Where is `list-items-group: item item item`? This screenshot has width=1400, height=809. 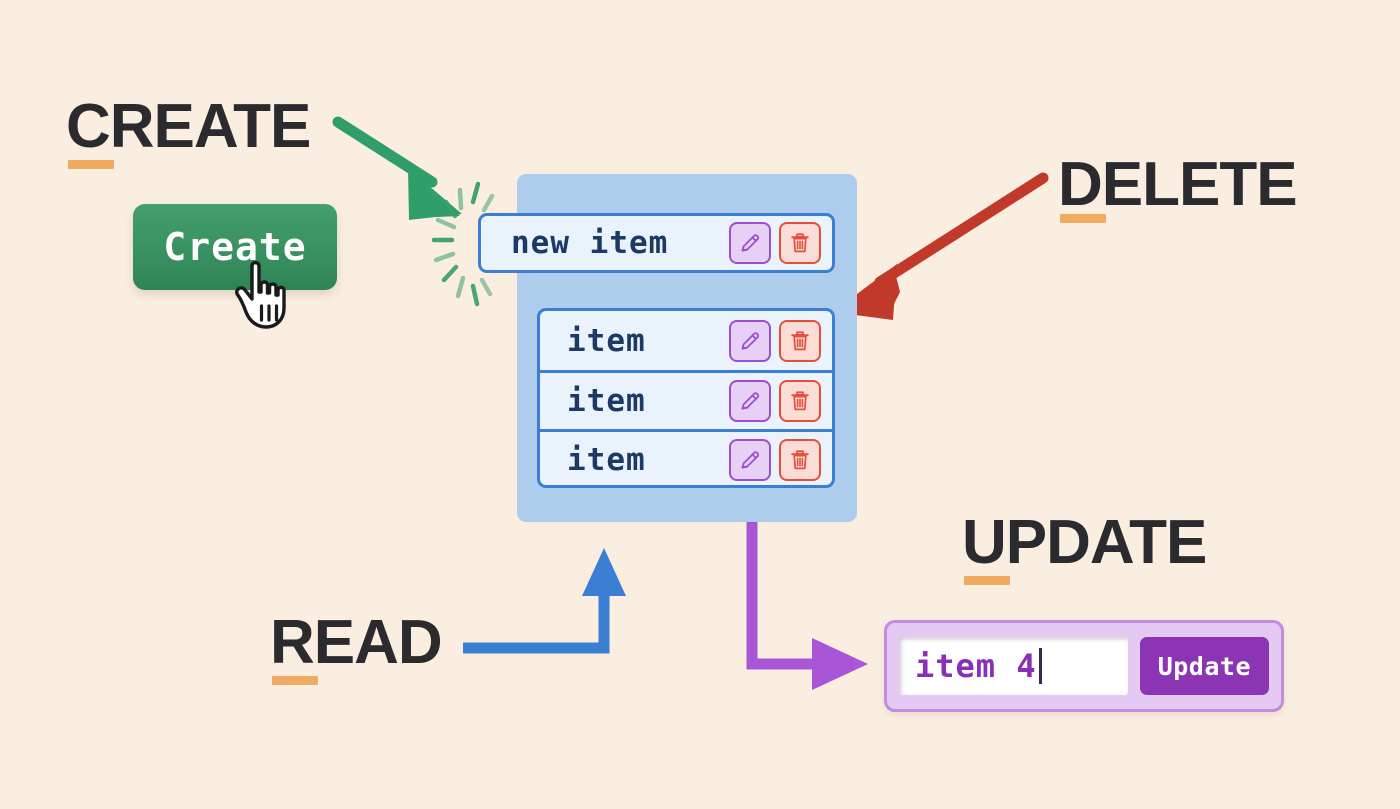
list-items-group: item item item is located at coordinates (686, 398).